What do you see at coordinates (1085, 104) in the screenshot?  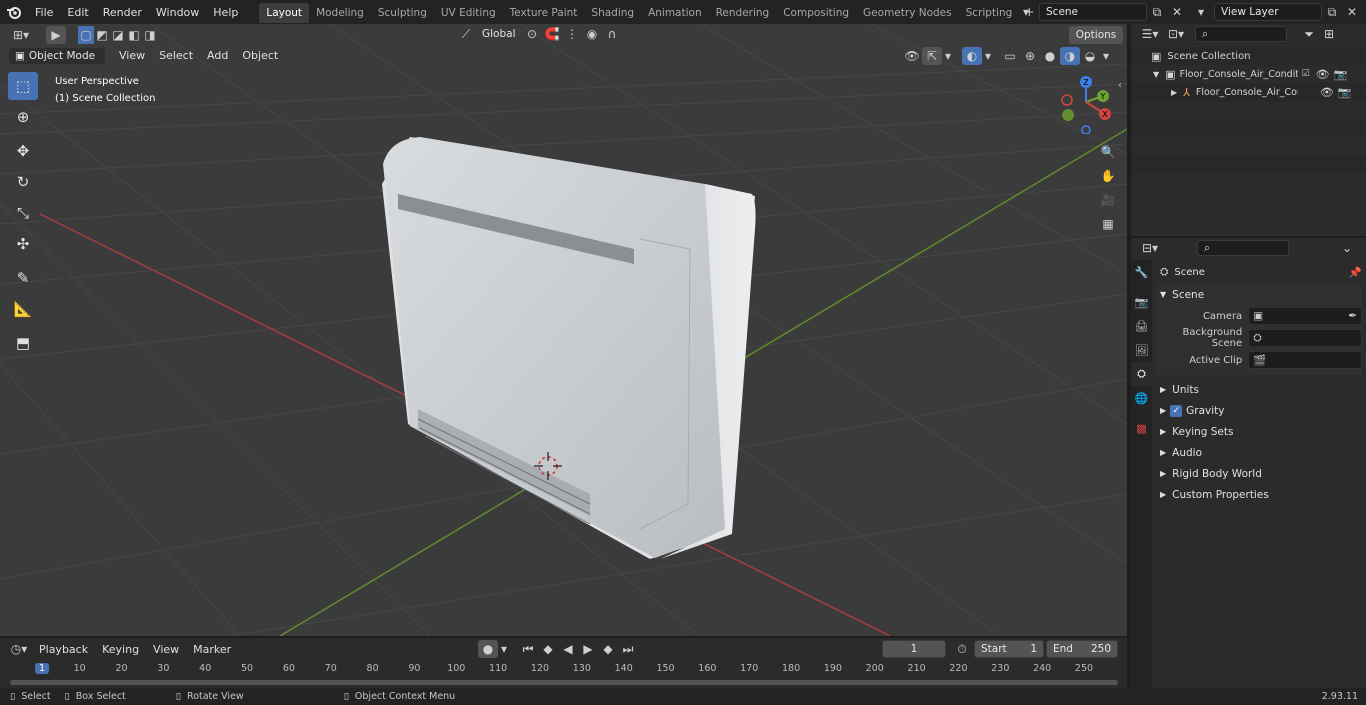 I see `navigation-gizmo: Z Y X` at bounding box center [1085, 104].